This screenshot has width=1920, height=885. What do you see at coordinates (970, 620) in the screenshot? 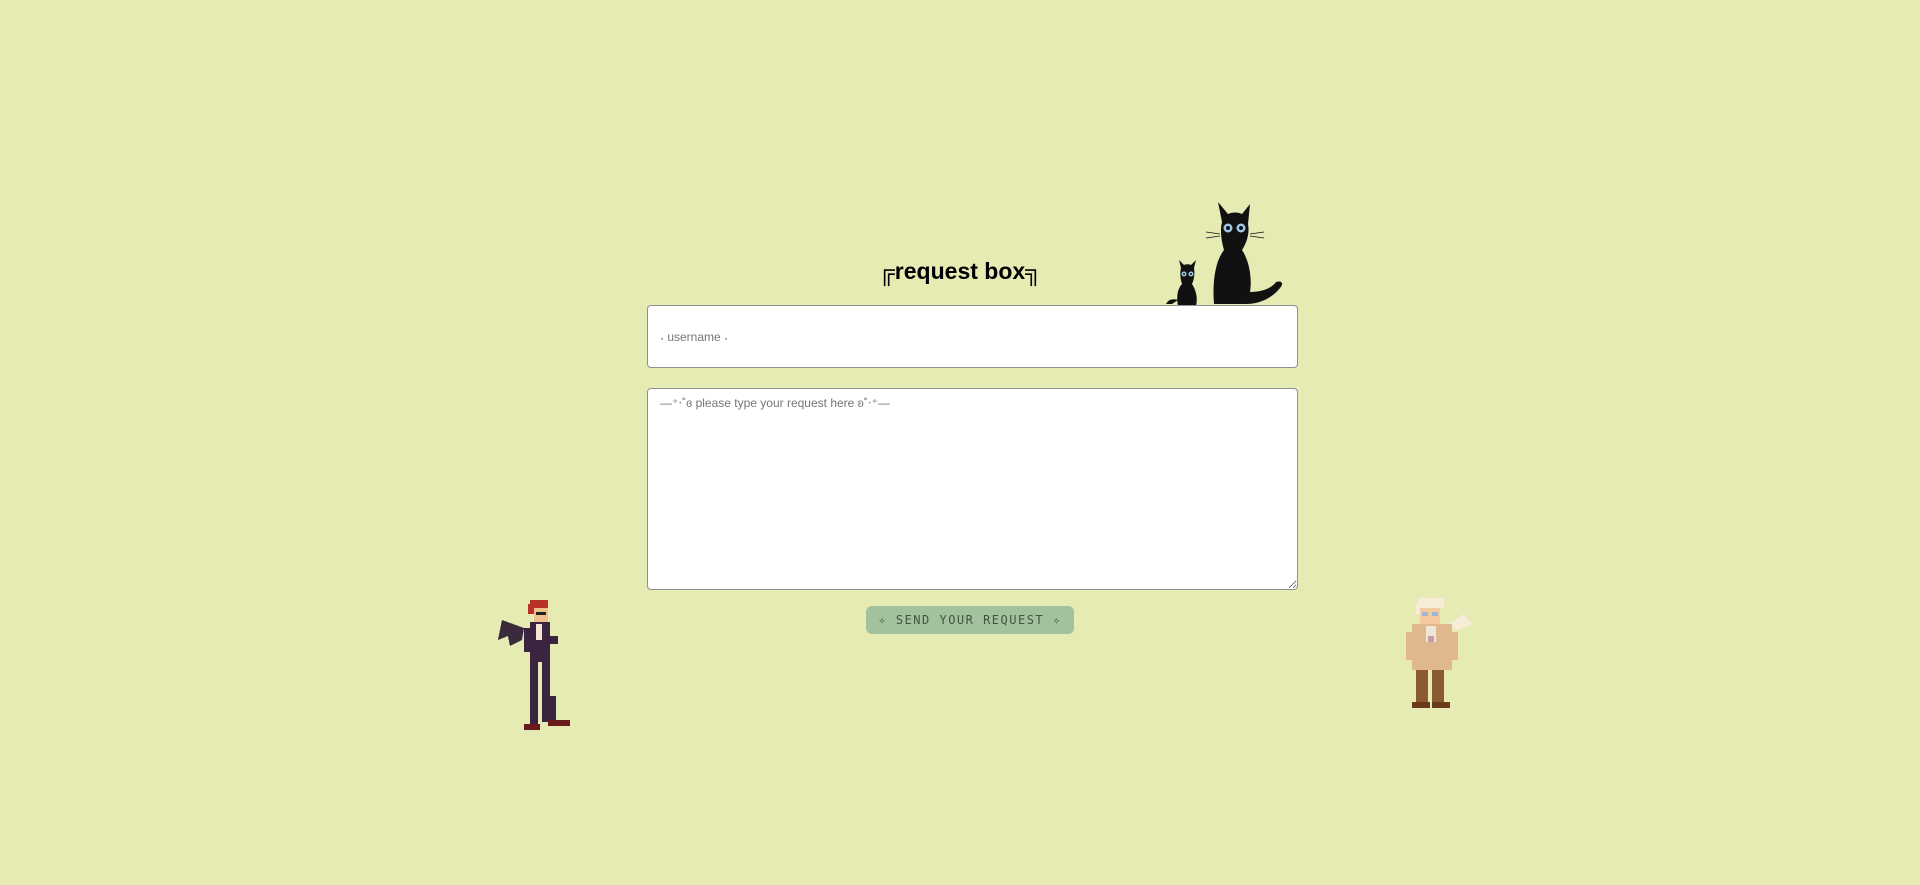
I see `send-request-button: ✧ SEND YOUR REQUEST ✧` at bounding box center [970, 620].